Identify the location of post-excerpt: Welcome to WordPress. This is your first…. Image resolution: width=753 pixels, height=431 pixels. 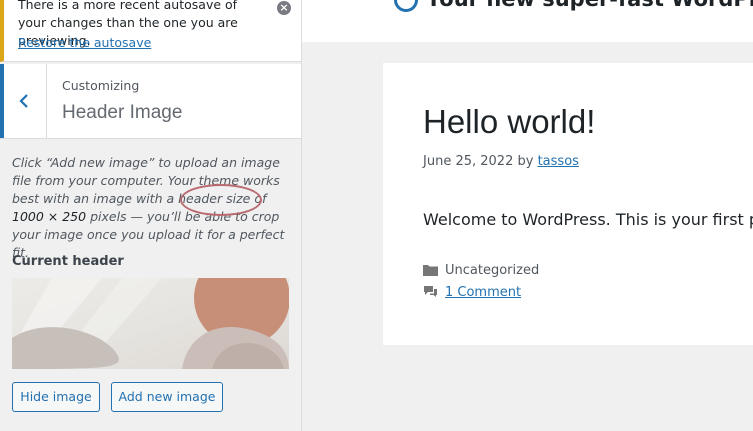
(588, 219).